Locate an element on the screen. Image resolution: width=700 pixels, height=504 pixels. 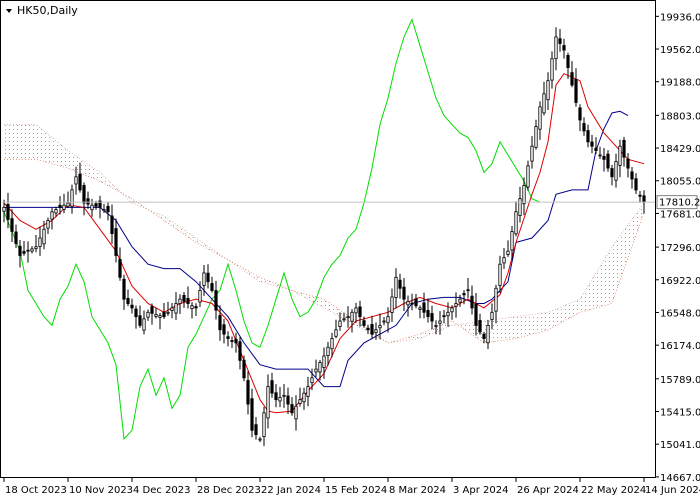
x-tick-label: 4 Dec 2023 is located at coordinates (162, 490).